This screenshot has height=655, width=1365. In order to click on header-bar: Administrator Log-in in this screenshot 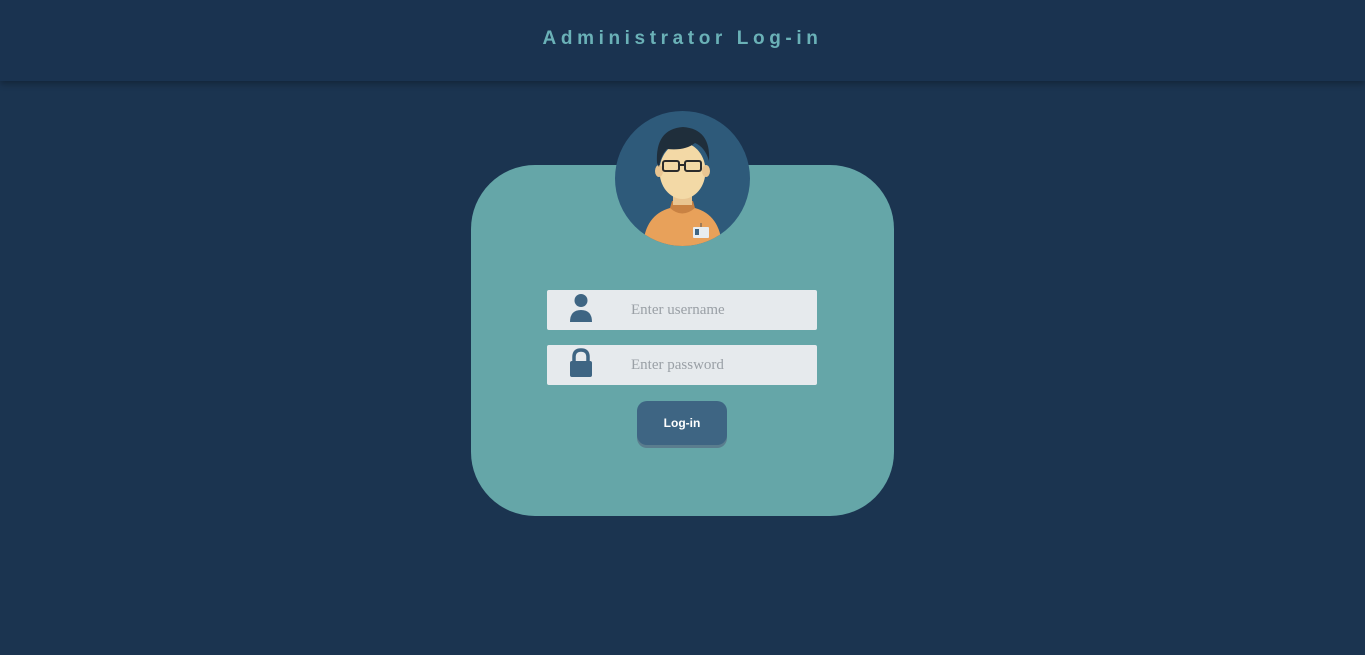, I will do `click(682, 40)`.